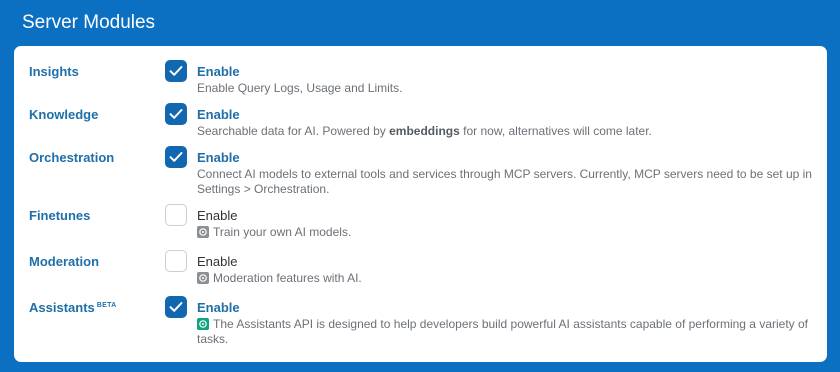  I want to click on beta-badge: BETA, so click(106, 305).